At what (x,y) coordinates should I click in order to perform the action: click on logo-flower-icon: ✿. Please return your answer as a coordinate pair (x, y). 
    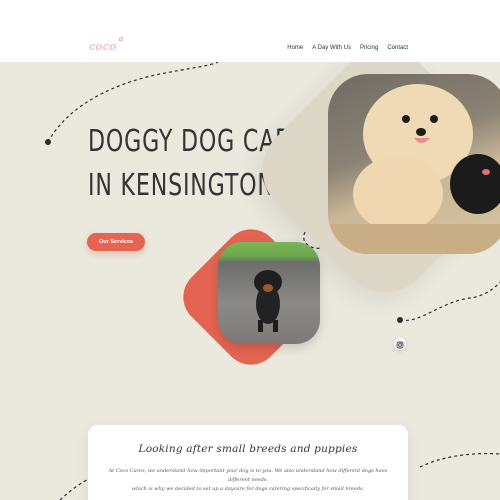
    Looking at the image, I should click on (121, 39).